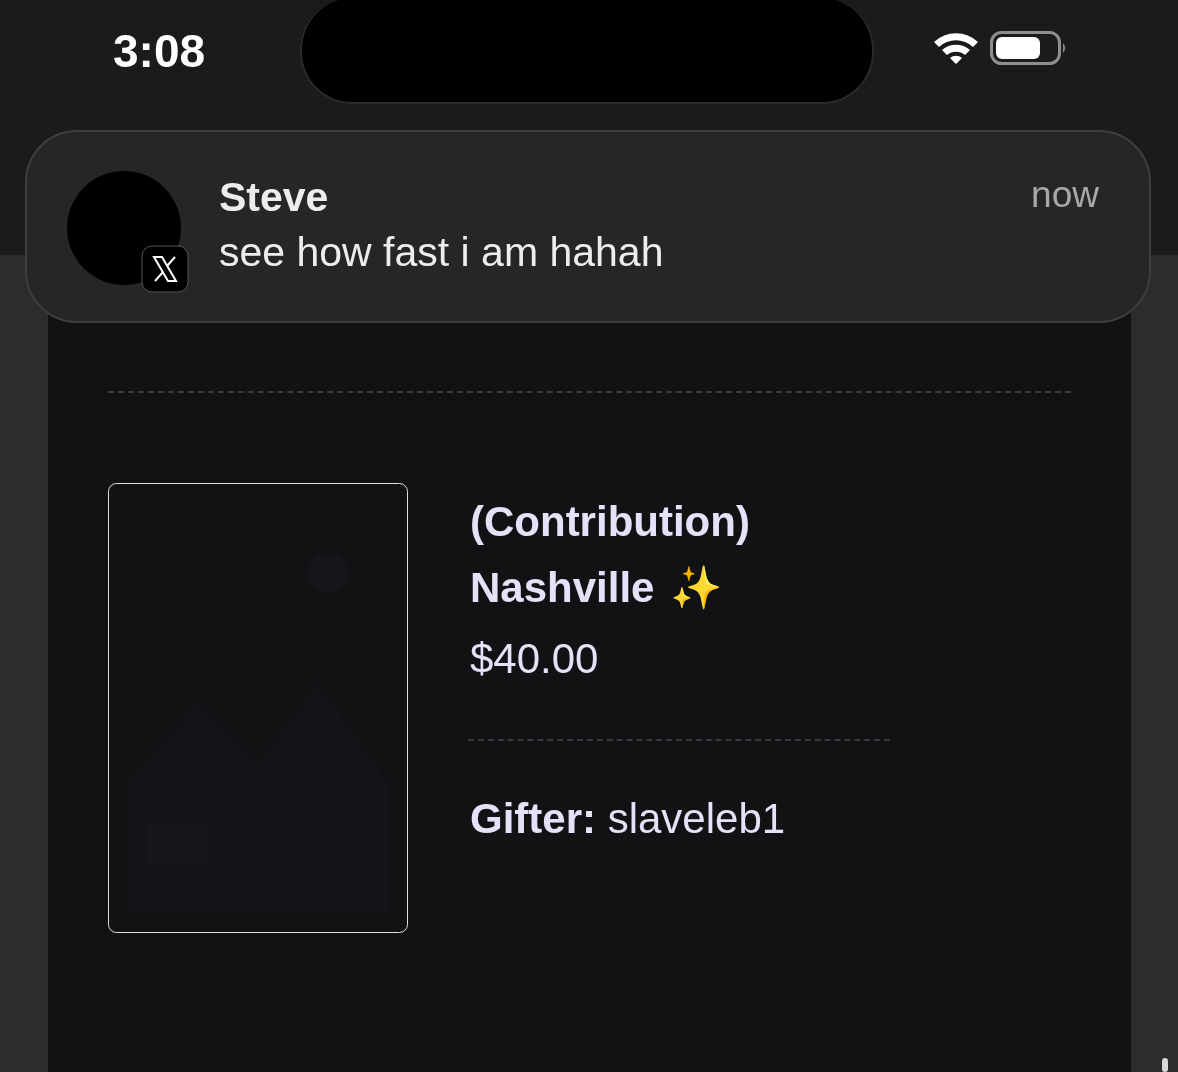 Image resolution: width=1178 pixels, height=1072 pixels. Describe the element at coordinates (1065, 195) in the screenshot. I see `notification-time: now` at that location.